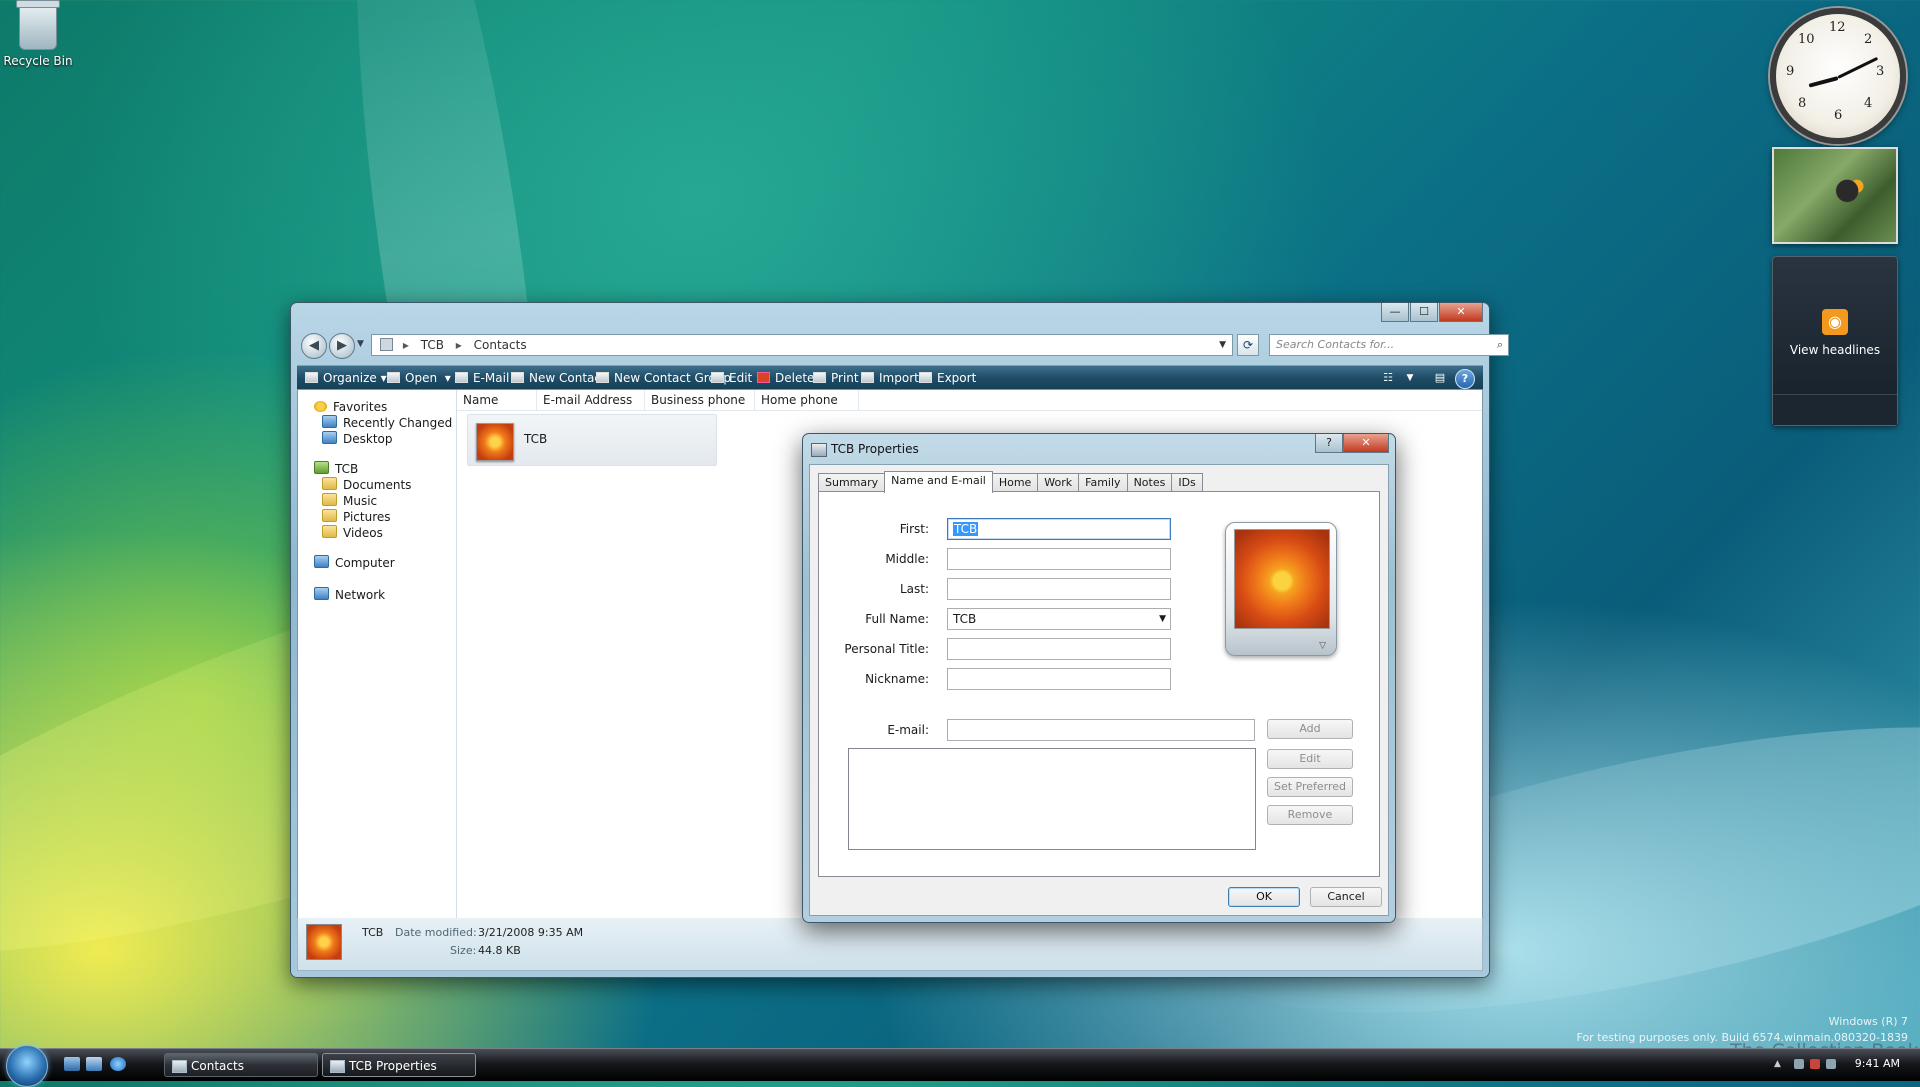 This screenshot has width=1920, height=1087. I want to click on middle-name-field, so click(1059, 559).